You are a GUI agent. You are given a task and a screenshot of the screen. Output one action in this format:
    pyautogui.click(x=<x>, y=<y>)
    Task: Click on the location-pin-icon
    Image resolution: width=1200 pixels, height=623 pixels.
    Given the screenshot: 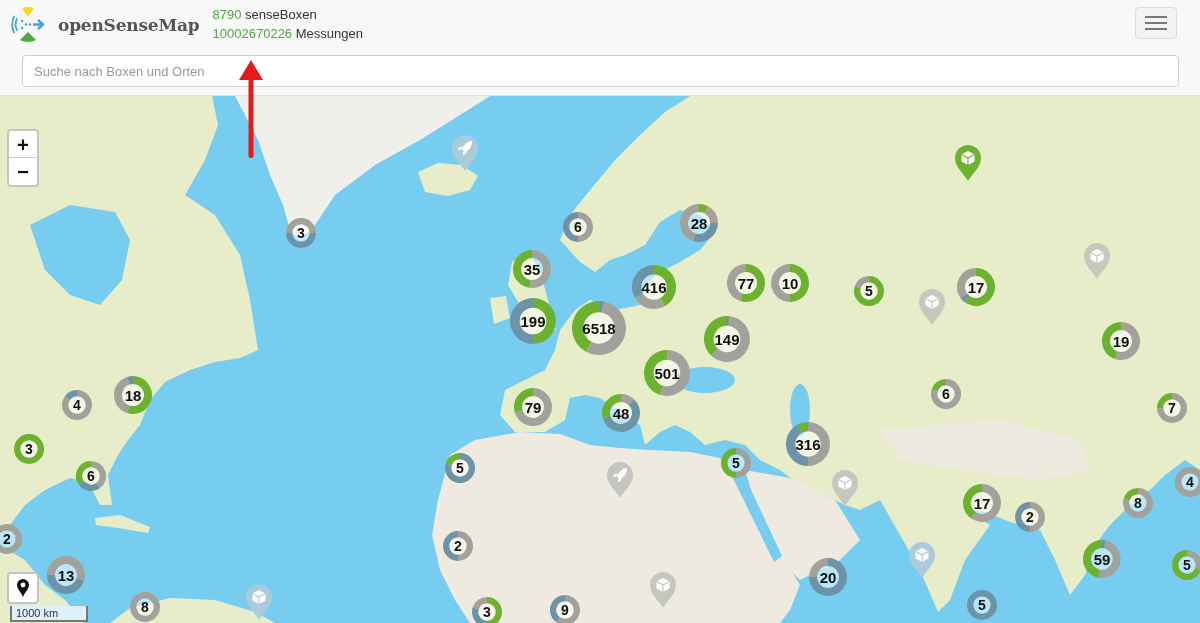 What is the action you would take?
    pyautogui.click(x=23, y=588)
    